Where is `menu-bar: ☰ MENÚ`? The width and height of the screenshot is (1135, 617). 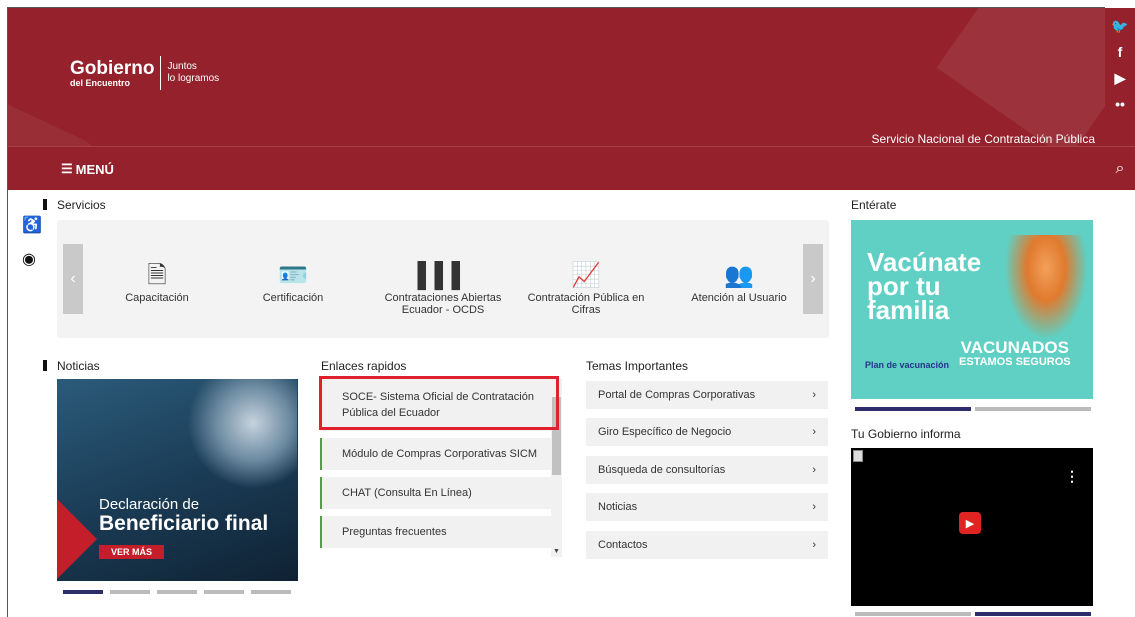 menu-bar: ☰ MENÚ is located at coordinates (556, 168).